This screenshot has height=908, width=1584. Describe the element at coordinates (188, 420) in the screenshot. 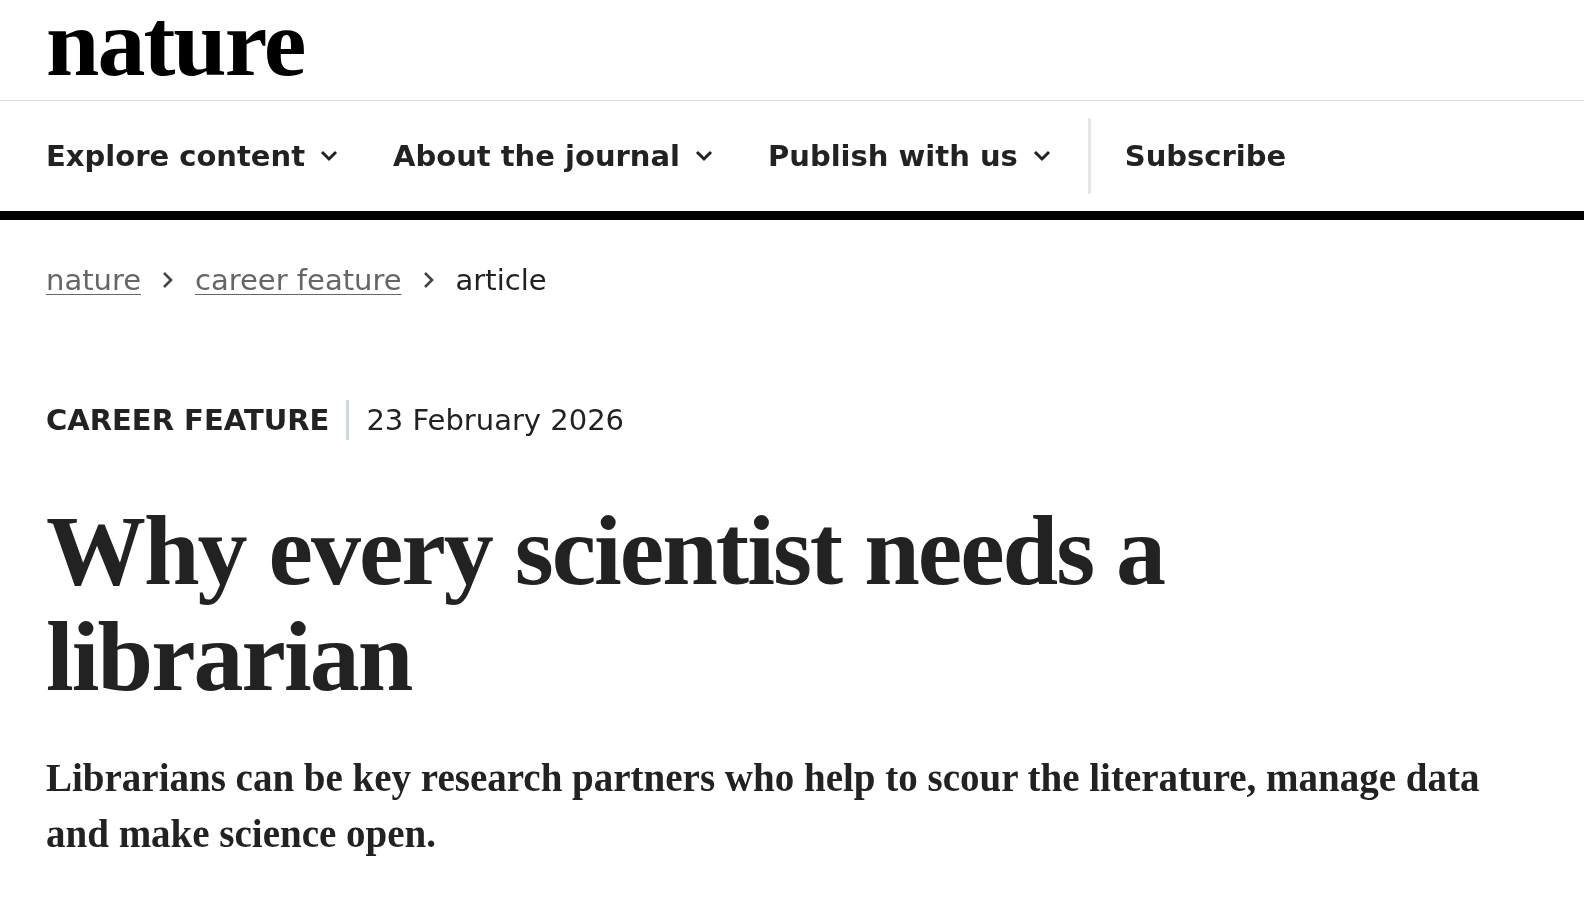

I see `article-type: CAREER FEATURE` at that location.